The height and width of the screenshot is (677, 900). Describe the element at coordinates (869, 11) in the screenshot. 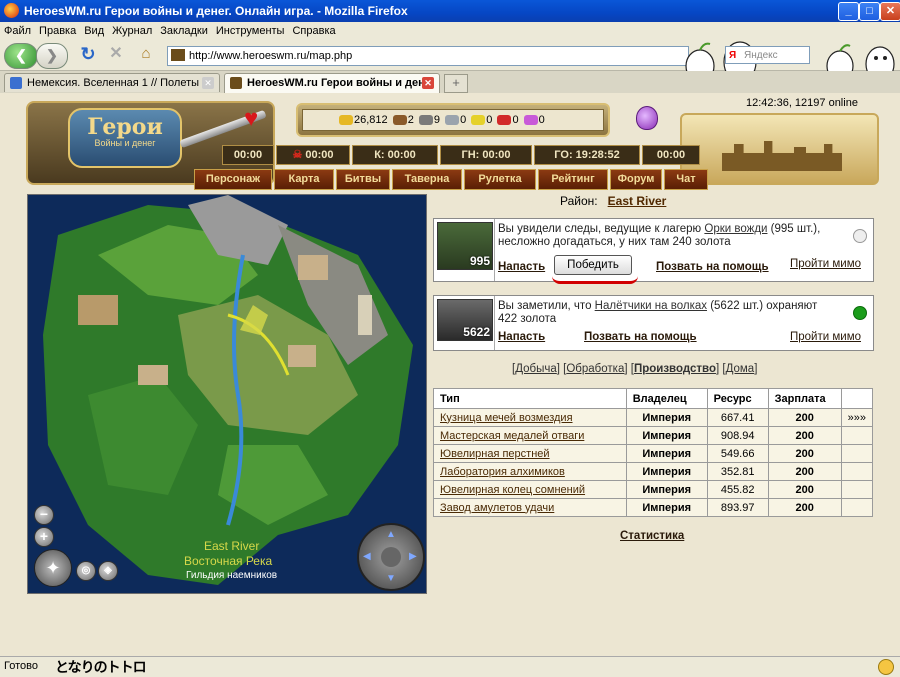

I see `maximize-button: □` at that location.